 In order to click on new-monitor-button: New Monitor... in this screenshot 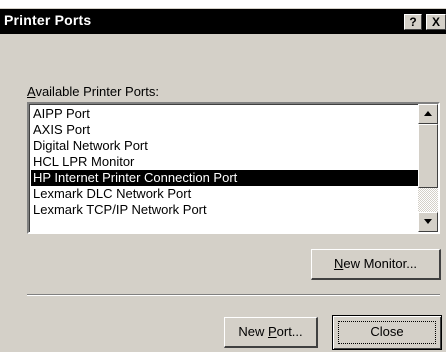, I will do `click(376, 264)`.